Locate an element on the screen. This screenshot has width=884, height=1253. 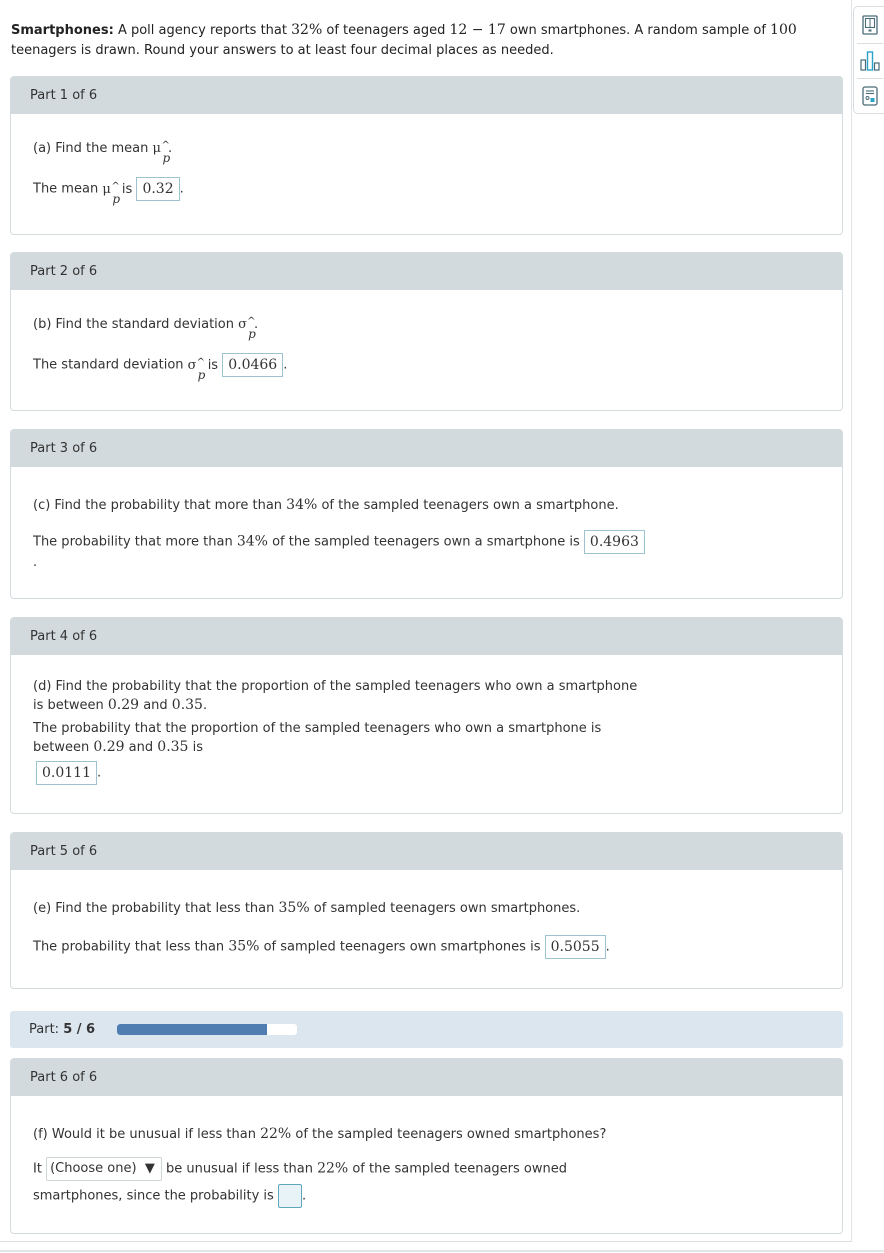
part-6-answer-line-2: smartphones, since the probability is . is located at coordinates (169, 1196).